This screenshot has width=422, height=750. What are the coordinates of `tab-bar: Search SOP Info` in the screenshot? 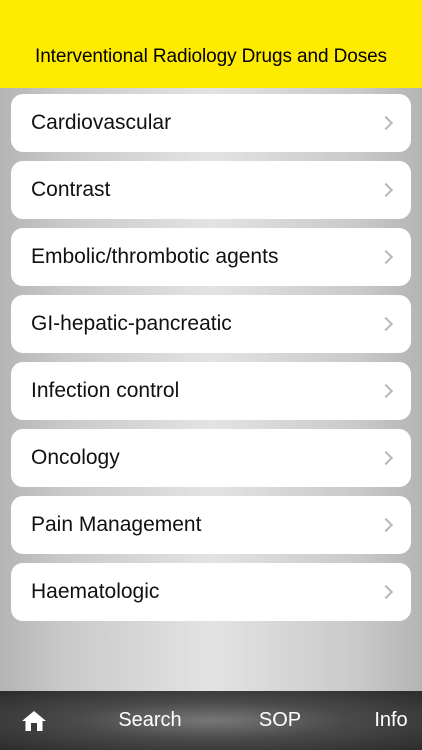 It's located at (211, 720).